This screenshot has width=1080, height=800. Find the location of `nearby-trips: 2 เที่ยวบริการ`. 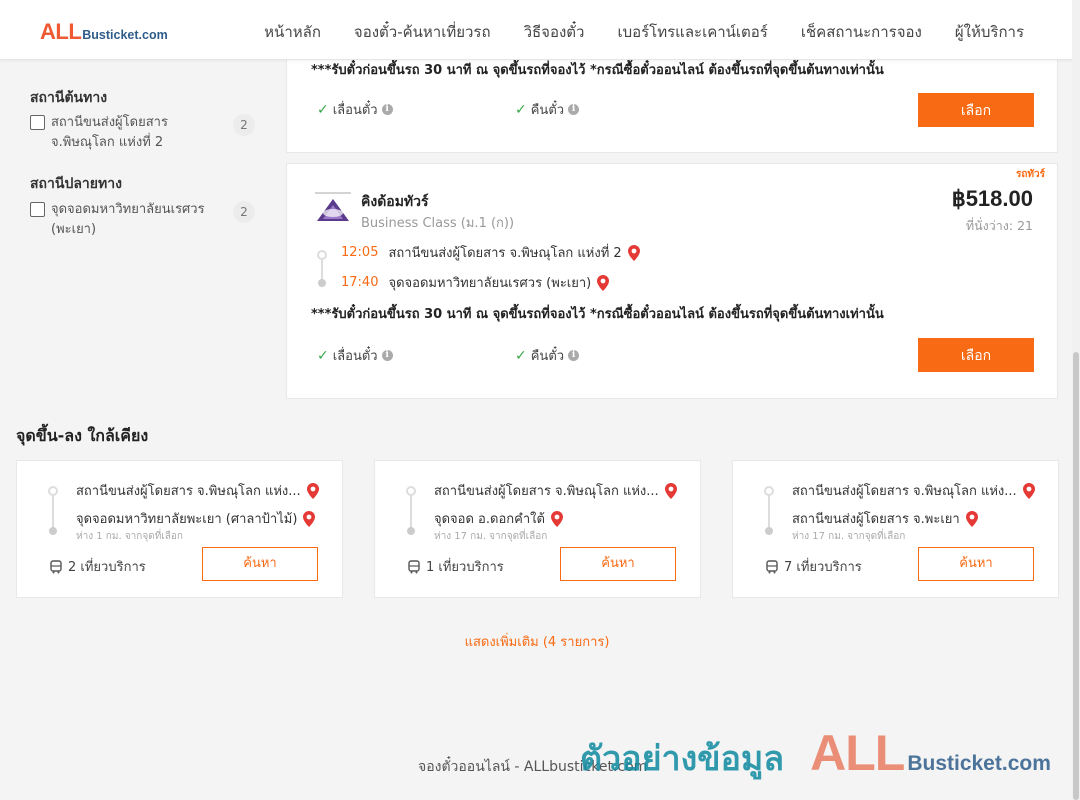

nearby-trips: 2 เที่ยวบริการ is located at coordinates (97, 566).